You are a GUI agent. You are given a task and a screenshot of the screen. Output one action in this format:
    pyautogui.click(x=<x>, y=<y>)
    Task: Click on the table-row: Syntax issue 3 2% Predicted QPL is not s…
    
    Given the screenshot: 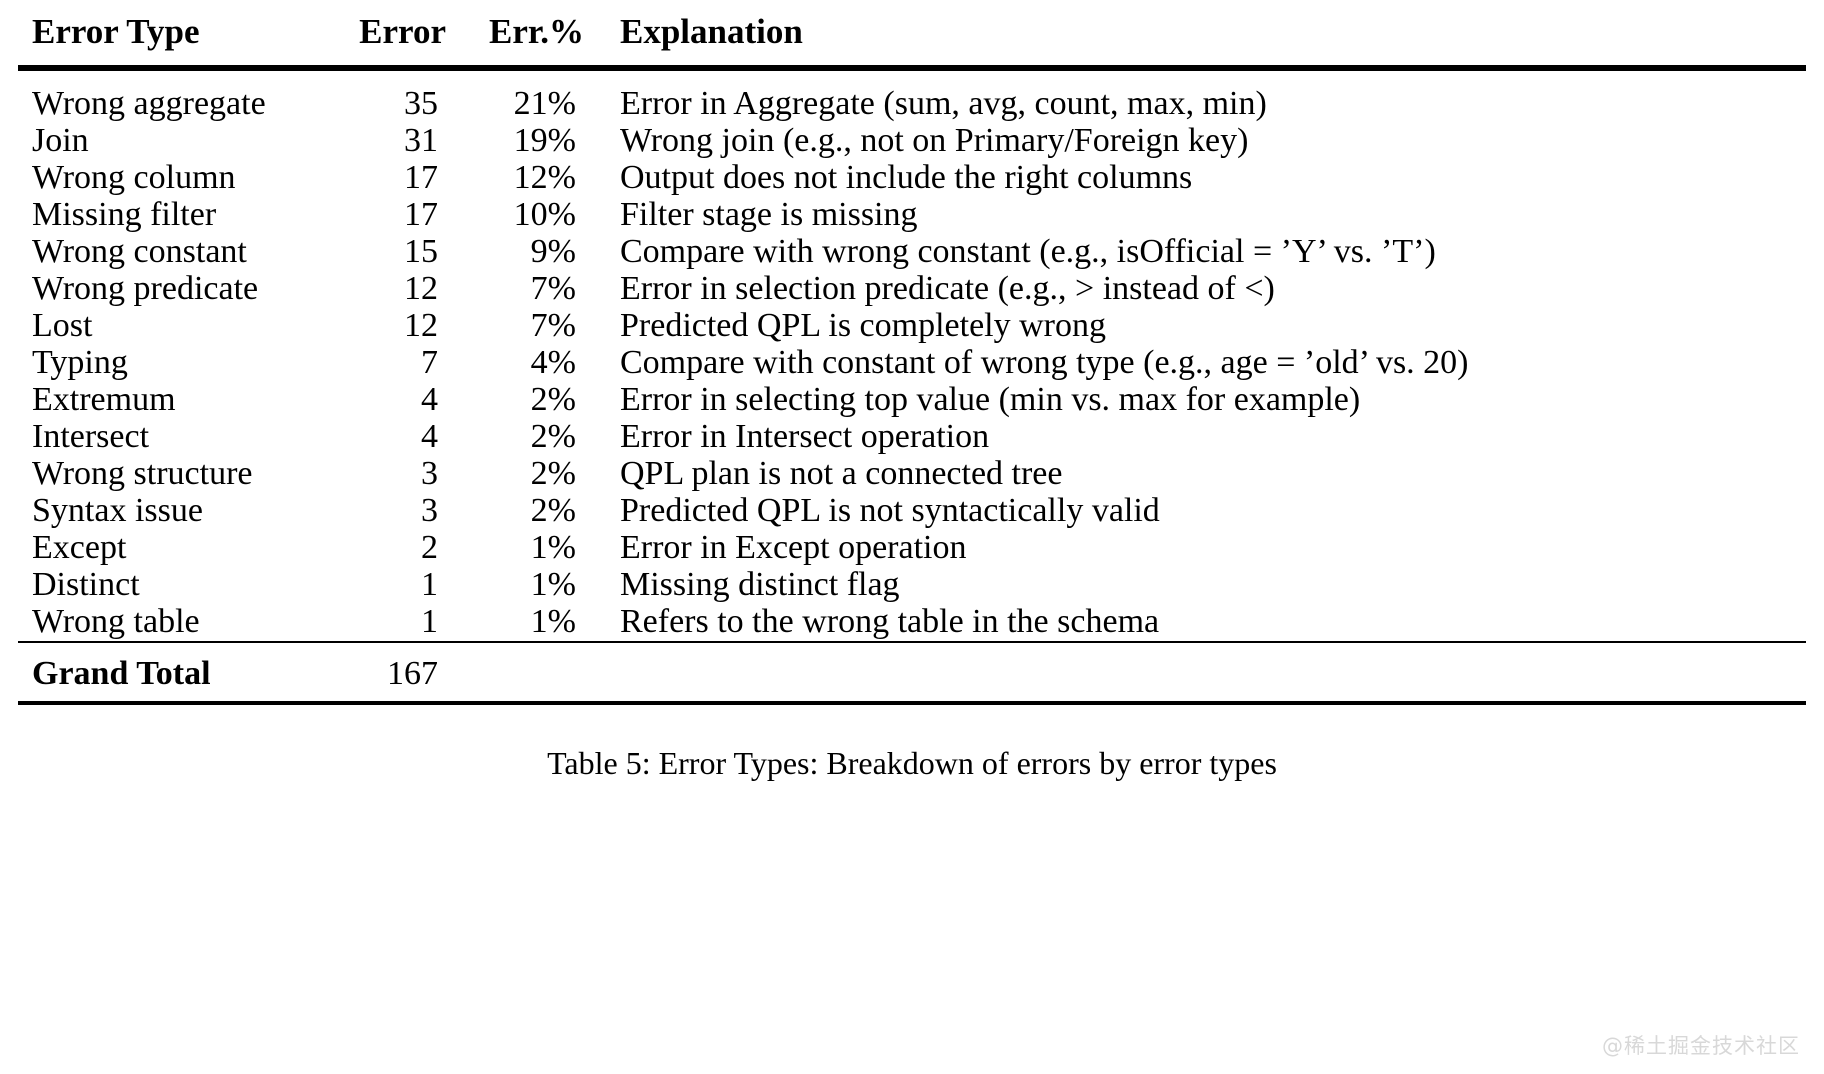 What is the action you would take?
    pyautogui.click(x=912, y=511)
    